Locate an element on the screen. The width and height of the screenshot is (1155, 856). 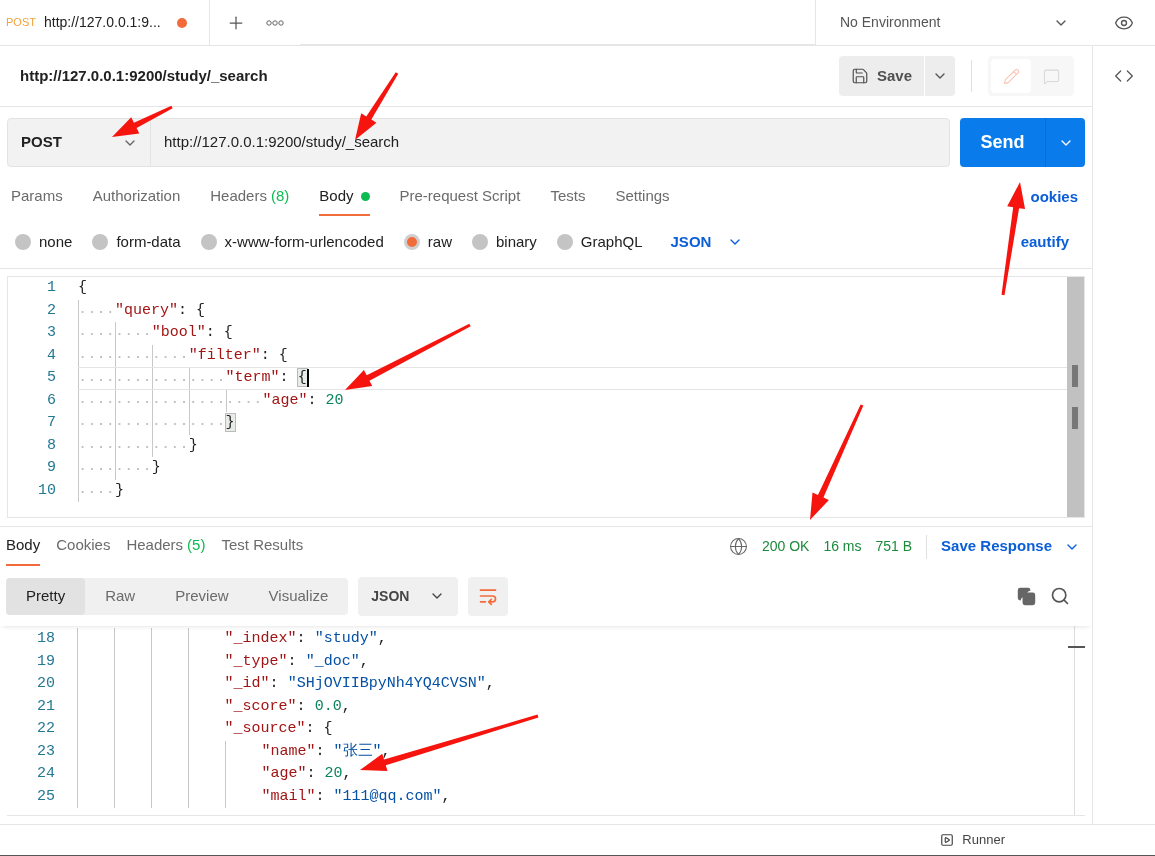
code-line: "name": "张三", is located at coordinates (326, 751).